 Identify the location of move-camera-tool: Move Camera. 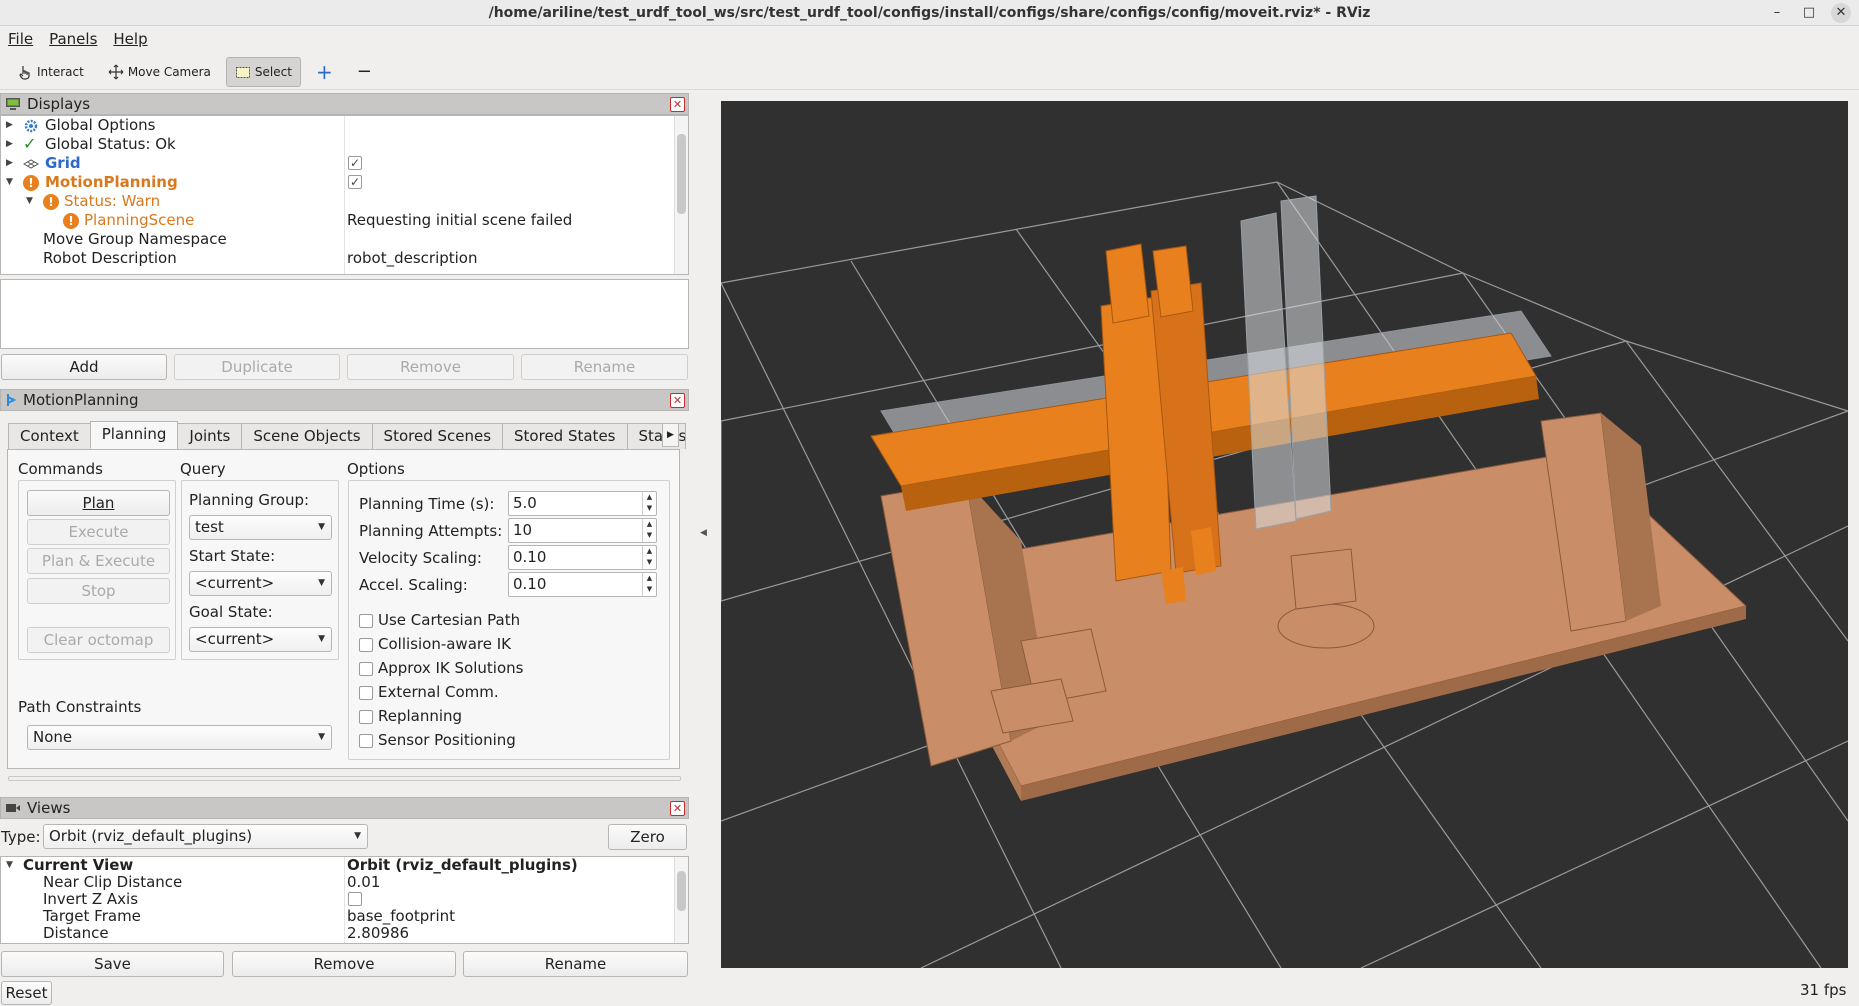
(159, 72).